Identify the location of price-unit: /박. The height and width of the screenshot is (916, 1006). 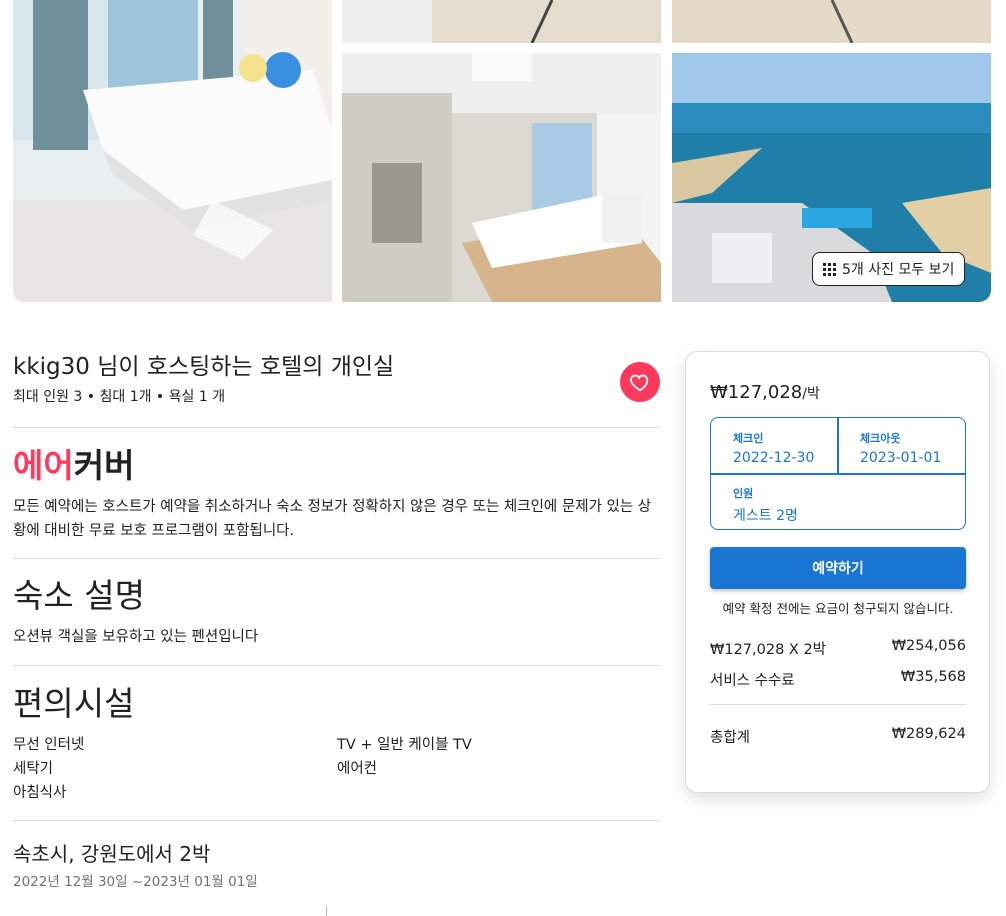
(811, 394).